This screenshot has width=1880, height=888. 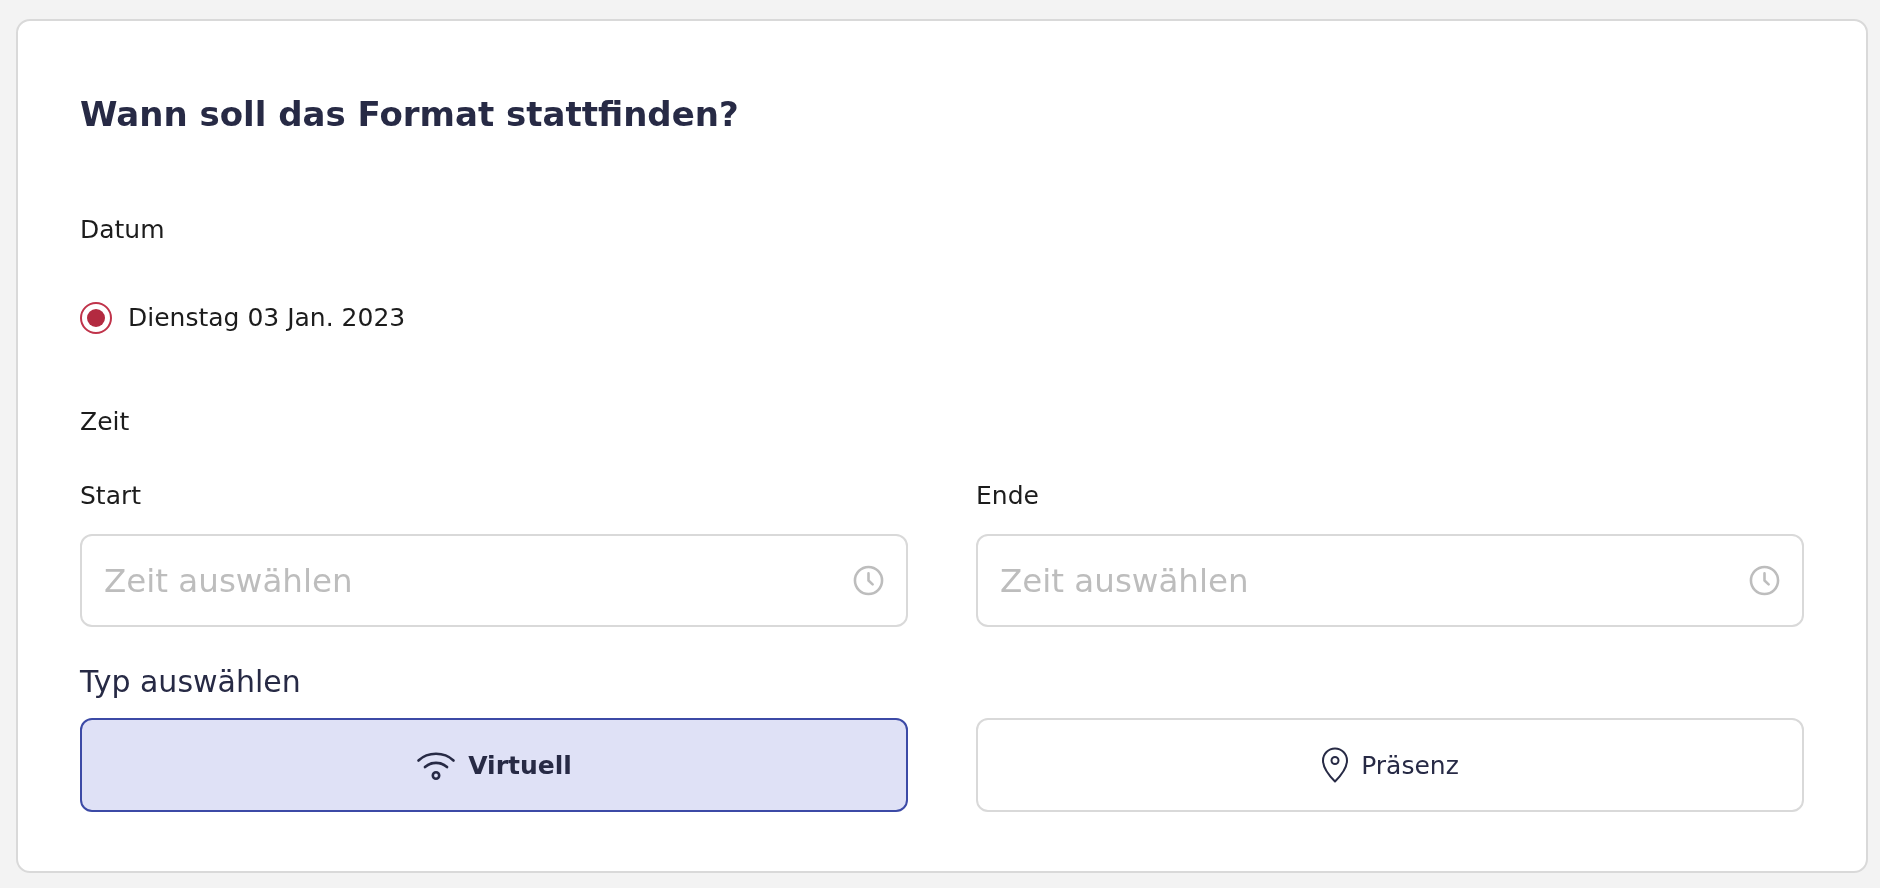 What do you see at coordinates (1390, 765) in the screenshot?
I see `type-option-button: Präsenz` at bounding box center [1390, 765].